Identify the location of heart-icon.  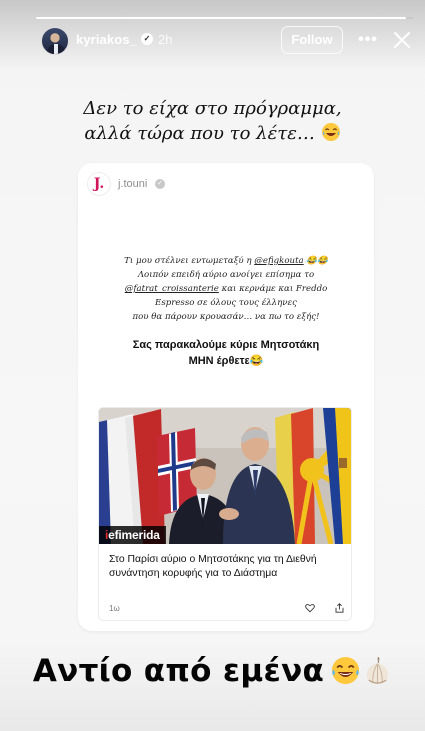
(310, 608).